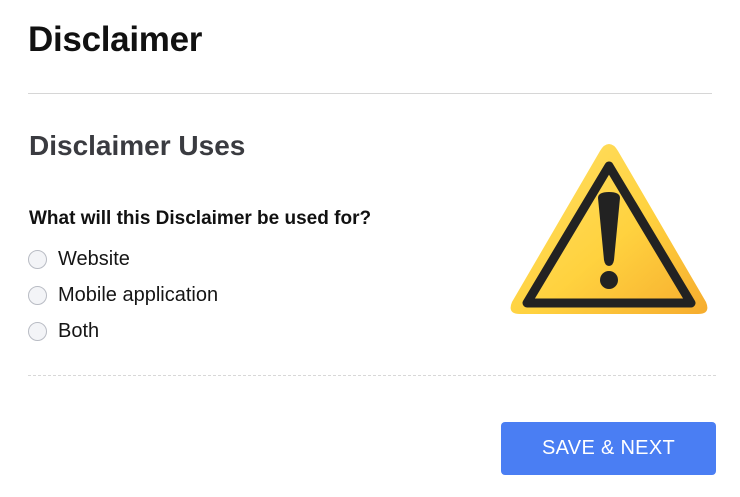 This screenshot has height=497, width=740. What do you see at coordinates (78, 331) in the screenshot?
I see `option-both-label: Both` at bounding box center [78, 331].